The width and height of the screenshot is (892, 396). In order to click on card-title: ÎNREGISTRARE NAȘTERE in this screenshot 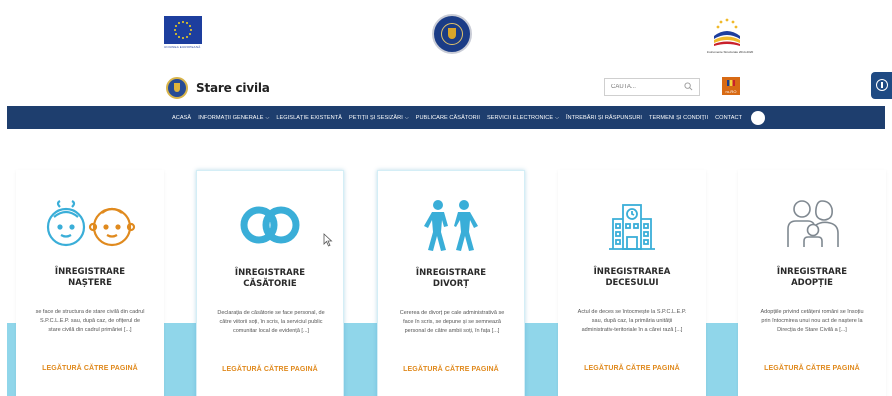, I will do `click(90, 277)`.